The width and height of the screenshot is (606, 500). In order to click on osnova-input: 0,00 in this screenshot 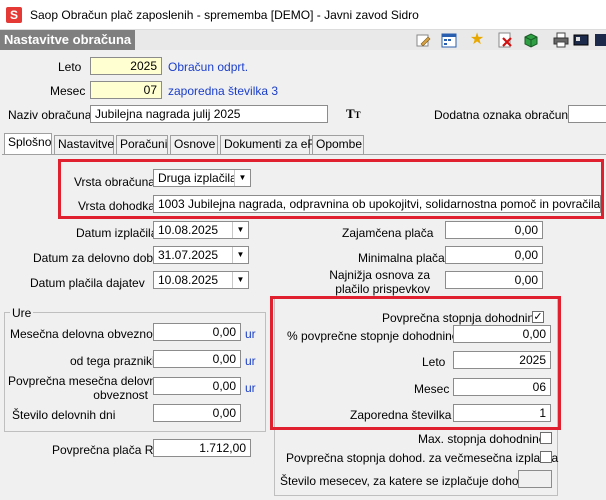, I will do `click(494, 280)`.